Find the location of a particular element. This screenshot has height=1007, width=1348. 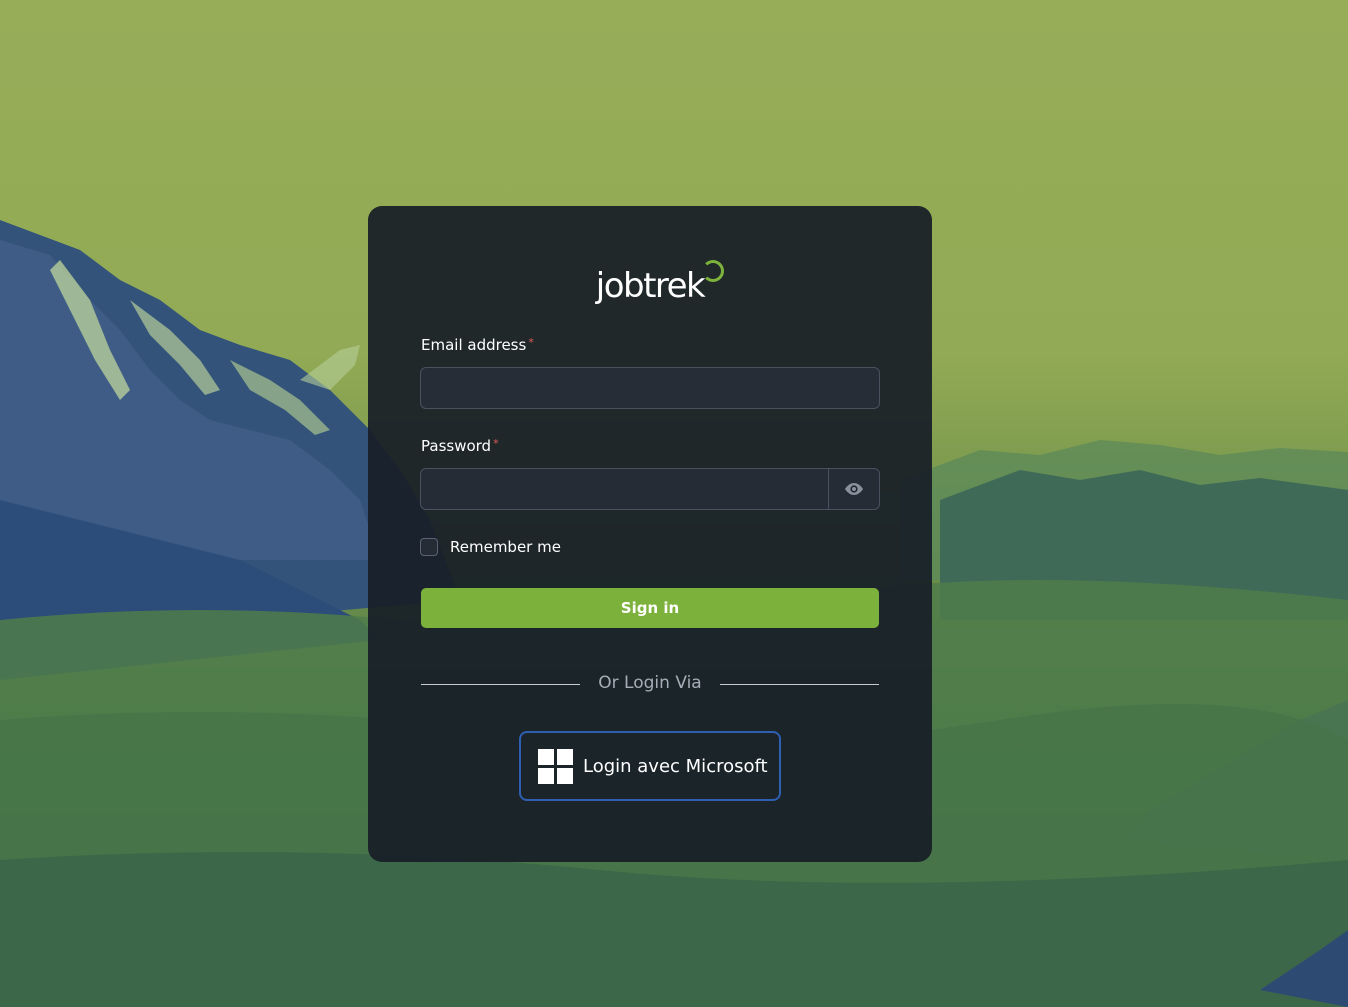

sign-in-button: Sign in is located at coordinates (650, 608).